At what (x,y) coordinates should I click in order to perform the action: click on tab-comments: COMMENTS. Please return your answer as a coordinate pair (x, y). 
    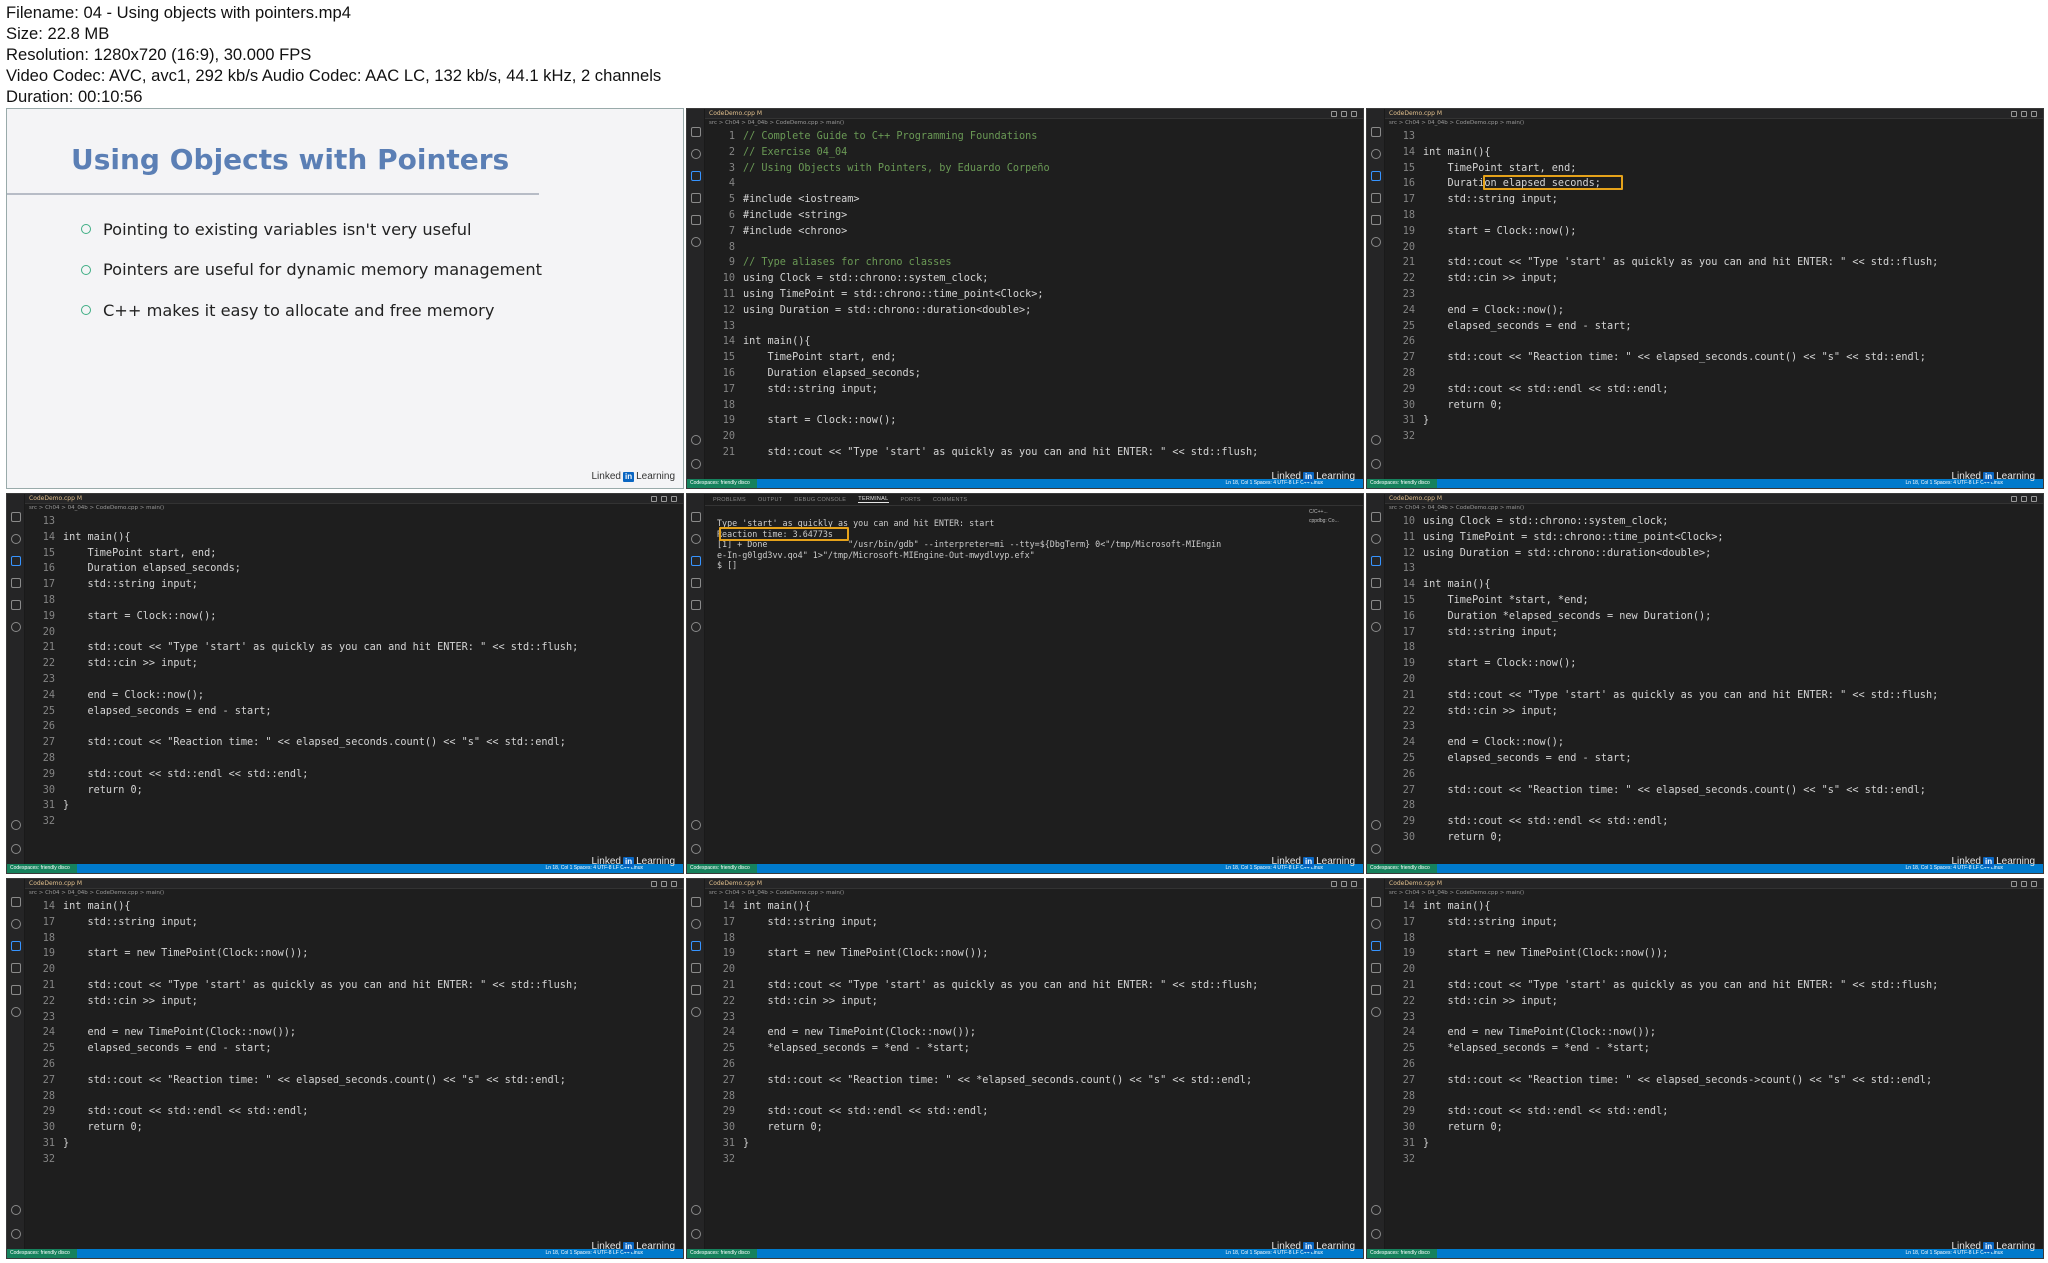
    Looking at the image, I should click on (950, 500).